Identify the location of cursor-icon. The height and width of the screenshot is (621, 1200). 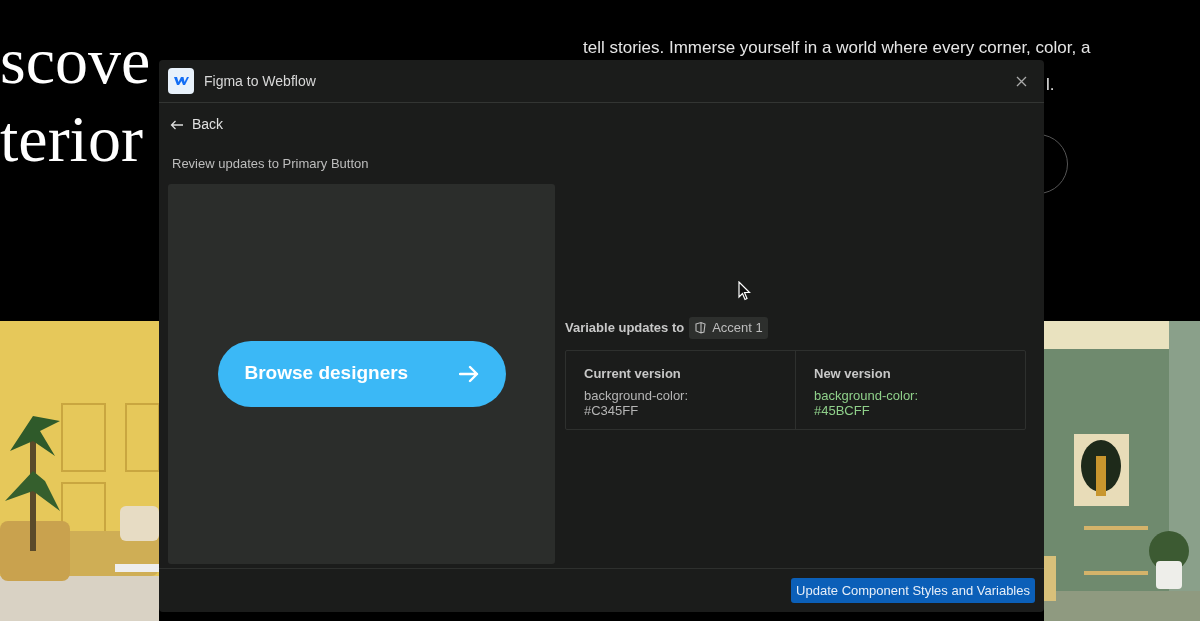
(744, 291).